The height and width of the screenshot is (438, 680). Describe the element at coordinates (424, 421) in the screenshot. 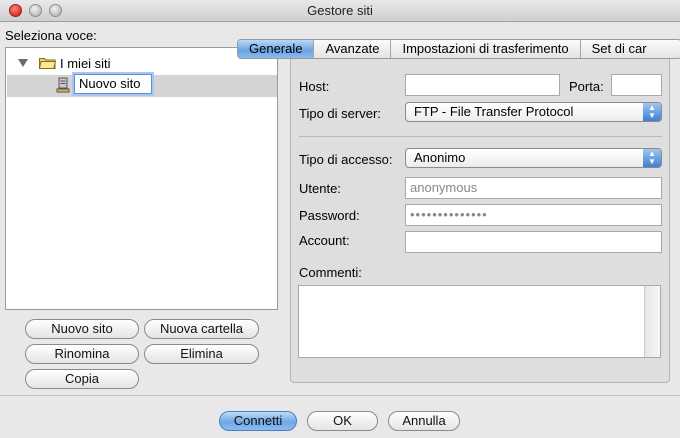

I see `cancel-button: Annulla` at that location.